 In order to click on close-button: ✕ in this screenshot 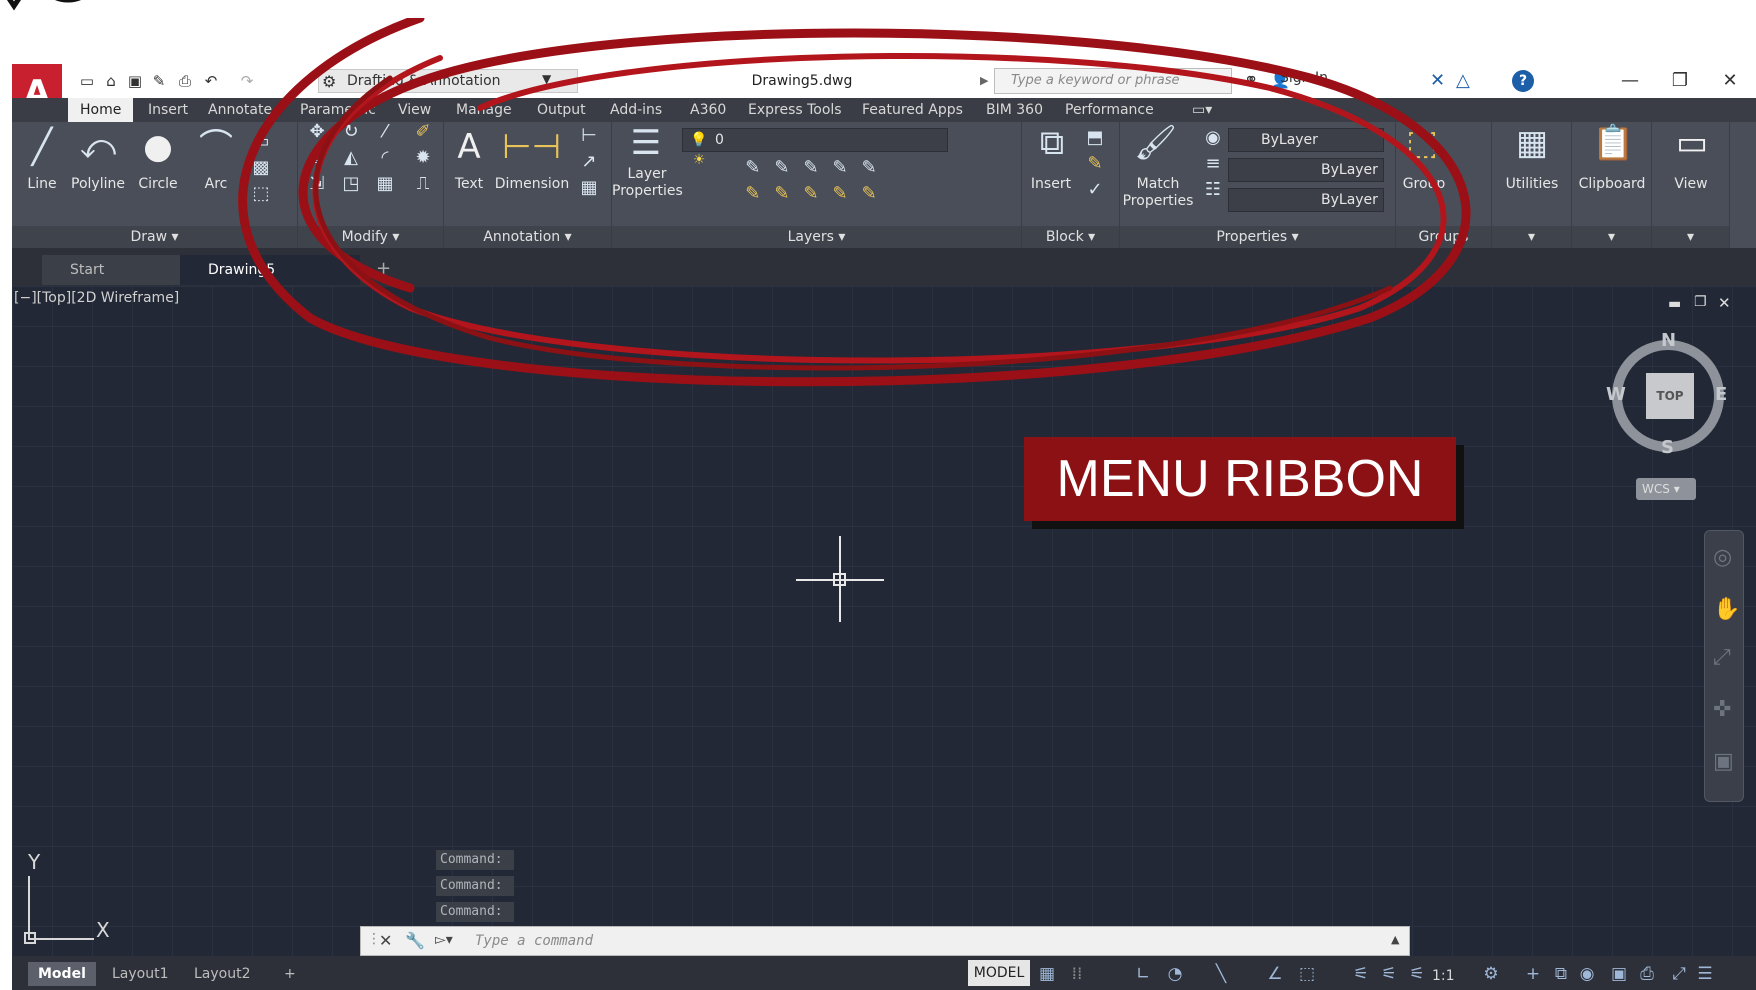, I will do `click(1729, 81)`.